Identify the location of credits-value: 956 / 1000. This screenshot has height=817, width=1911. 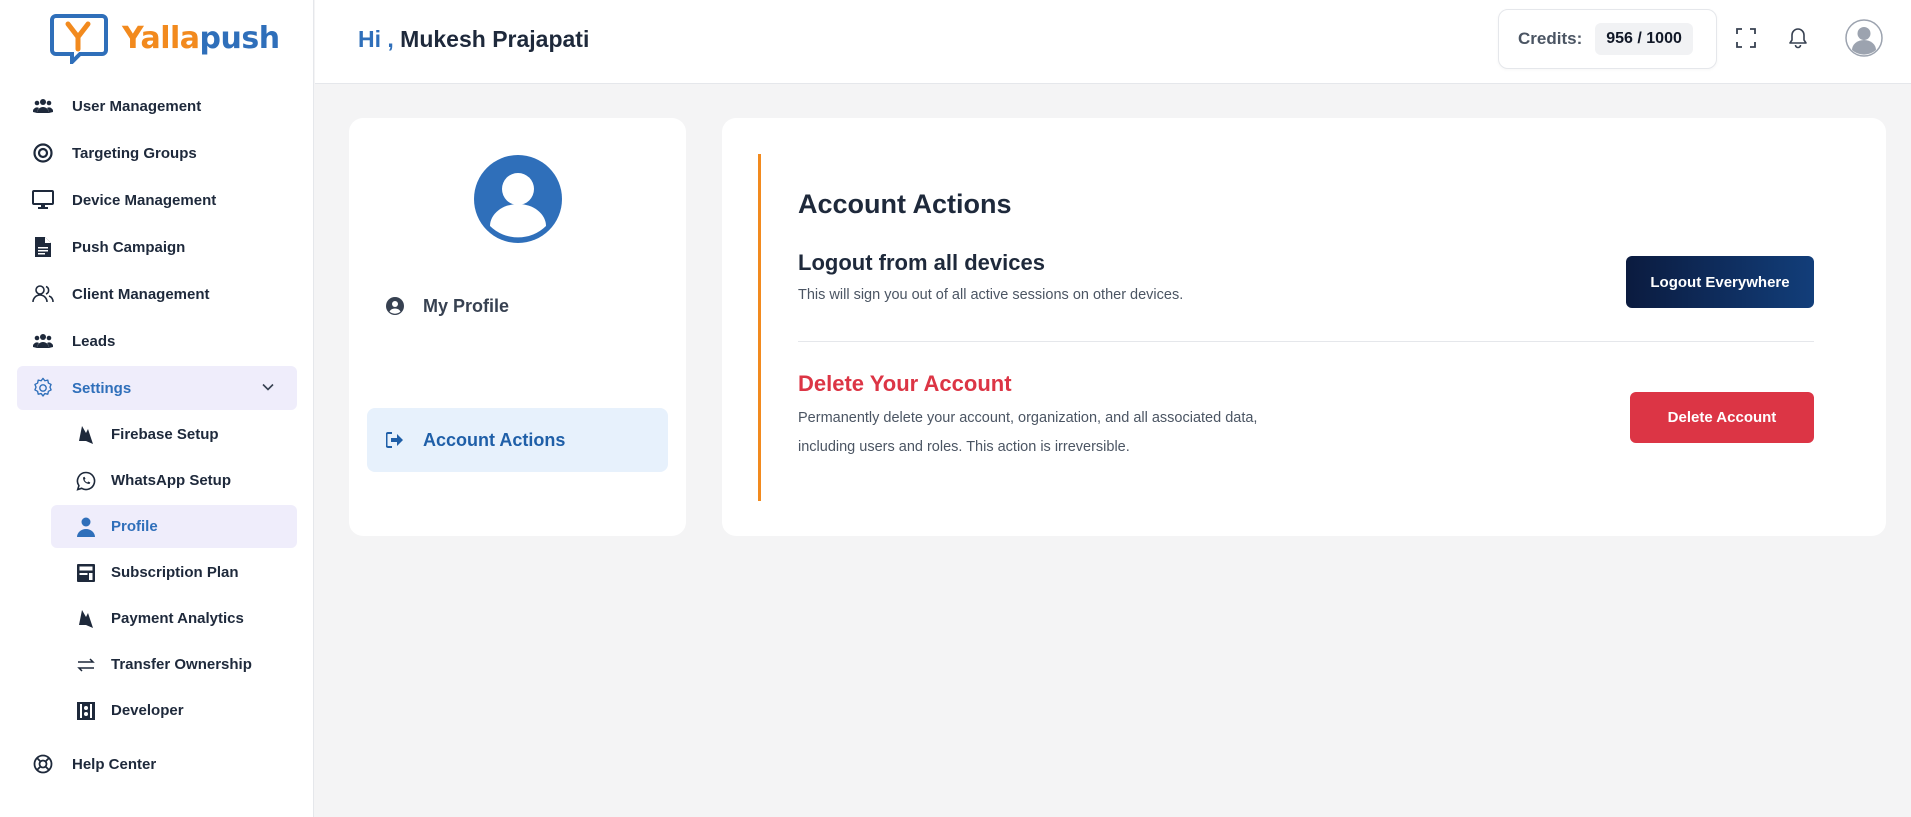
(1644, 39).